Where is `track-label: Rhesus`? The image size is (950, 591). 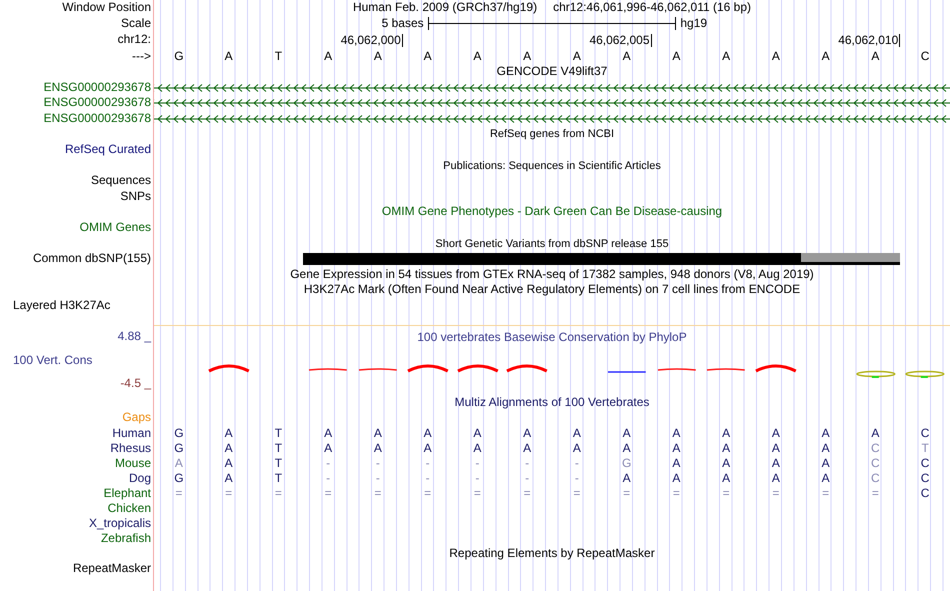 track-label: Rhesus is located at coordinates (130, 447).